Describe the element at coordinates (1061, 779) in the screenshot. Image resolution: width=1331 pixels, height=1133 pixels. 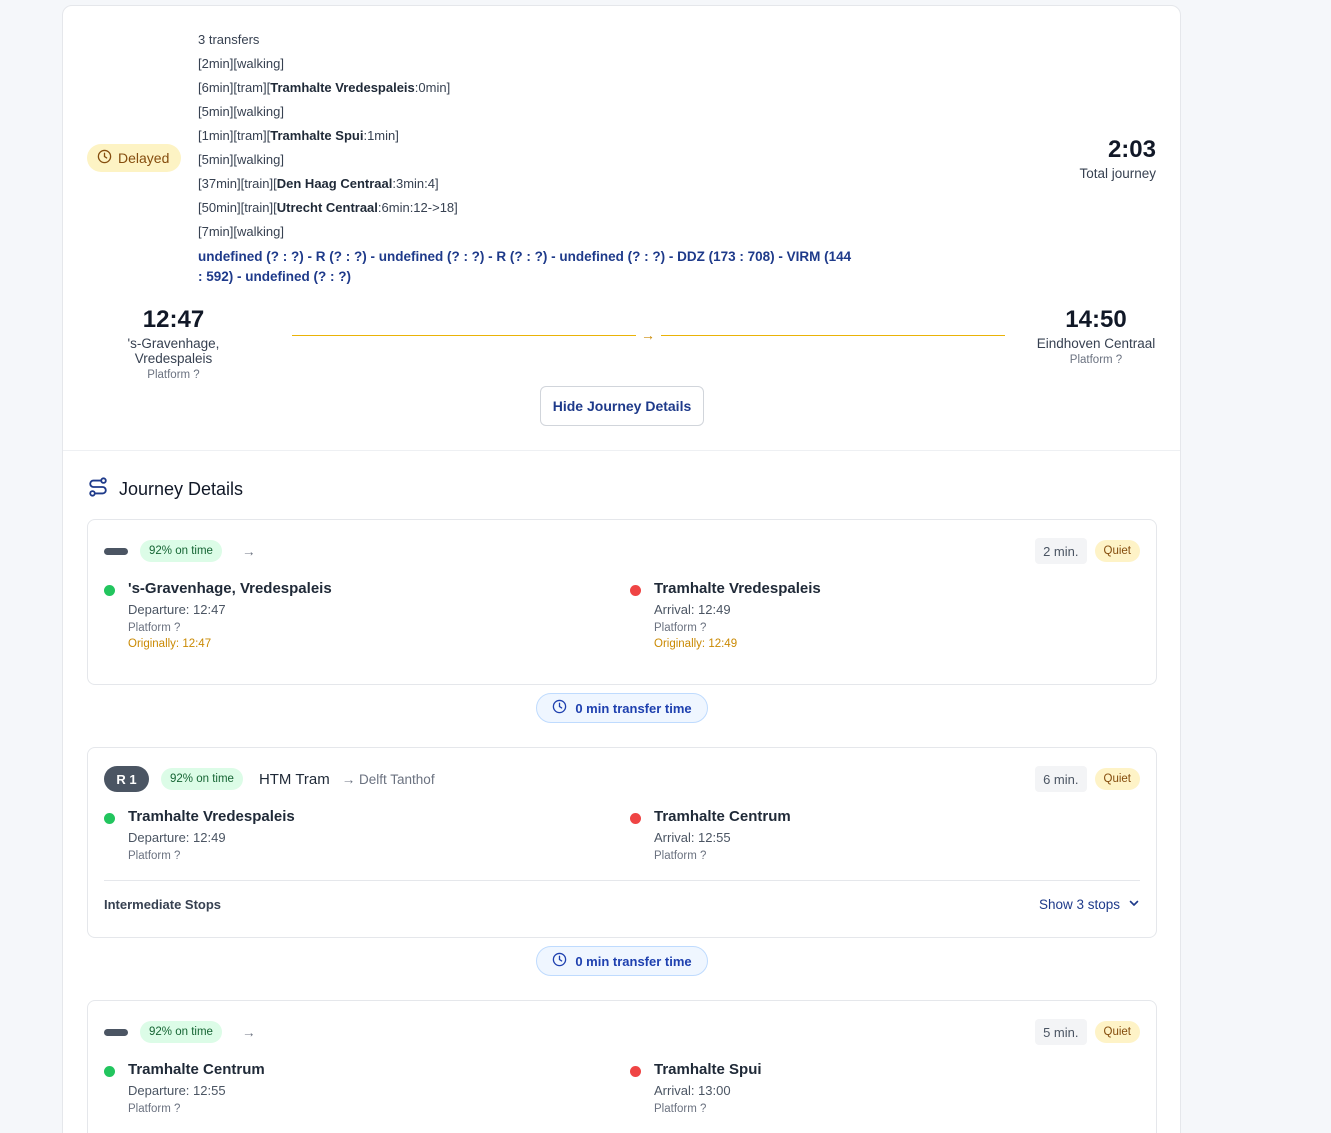
I see `leg-duration: 6 min.` at that location.